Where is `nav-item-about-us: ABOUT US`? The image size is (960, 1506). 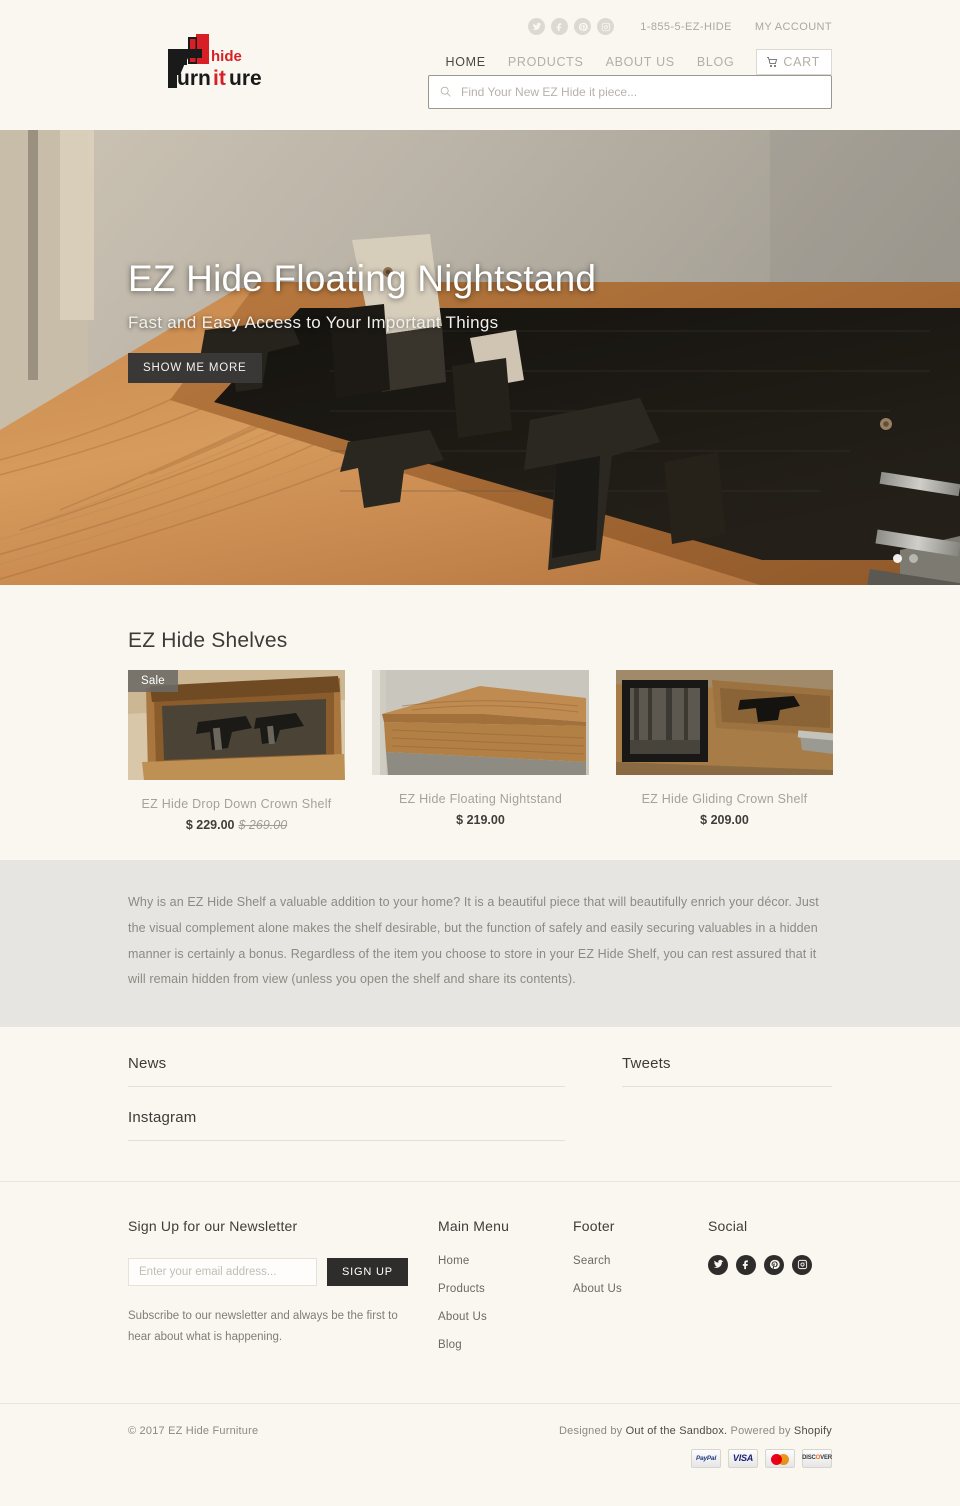
nav-item-about-us: ABOUT US is located at coordinates (640, 62).